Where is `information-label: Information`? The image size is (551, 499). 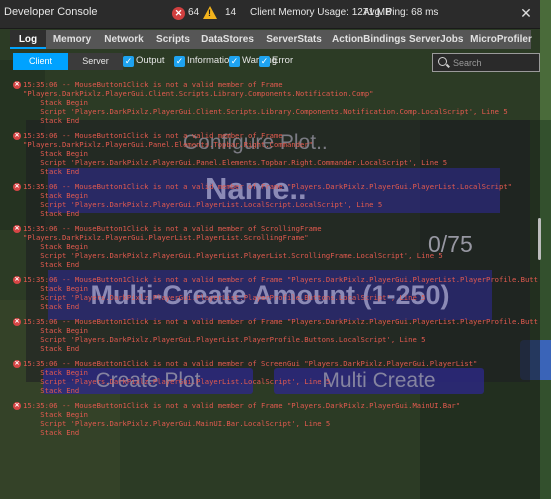 information-label: Information is located at coordinates (211, 60).